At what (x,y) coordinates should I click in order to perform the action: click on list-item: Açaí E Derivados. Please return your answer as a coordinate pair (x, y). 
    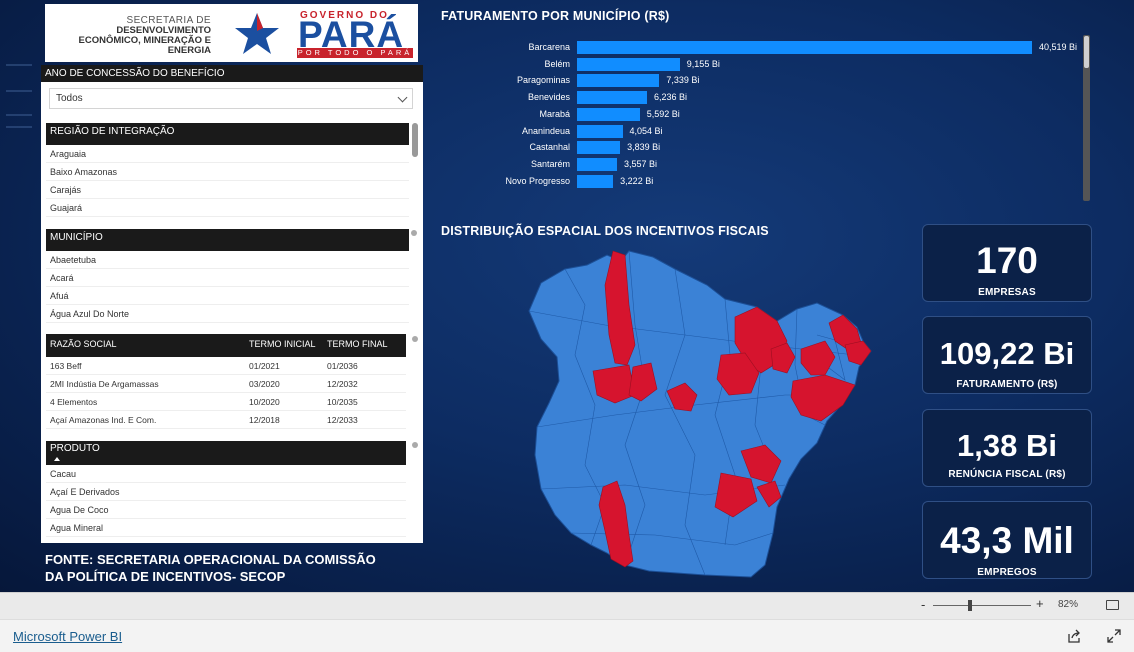
    Looking at the image, I should click on (226, 492).